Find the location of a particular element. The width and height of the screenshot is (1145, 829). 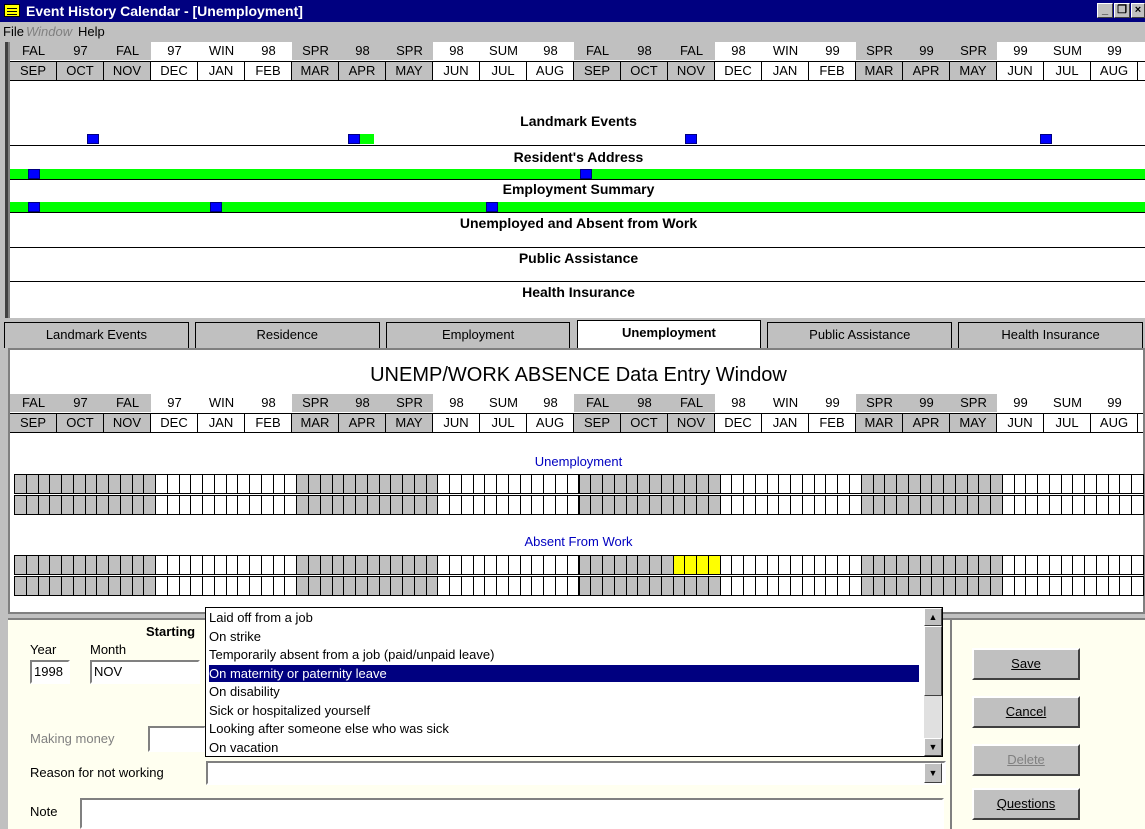

tab-health-insurance: Health Insurance is located at coordinates (1050, 335).